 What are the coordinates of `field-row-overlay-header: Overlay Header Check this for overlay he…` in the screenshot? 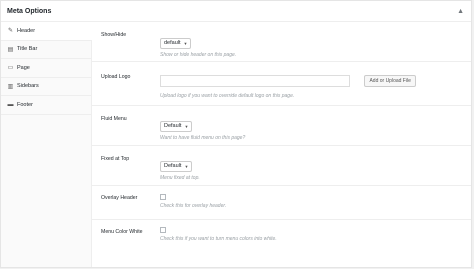 It's located at (281, 203).